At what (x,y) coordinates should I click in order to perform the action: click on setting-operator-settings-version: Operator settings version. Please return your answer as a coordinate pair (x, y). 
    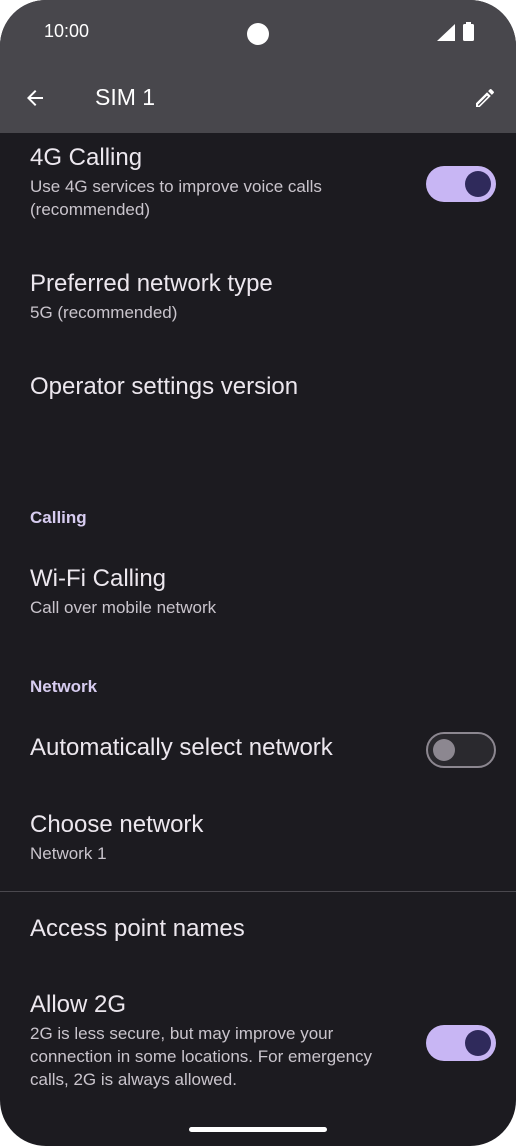
    Looking at the image, I should click on (225, 387).